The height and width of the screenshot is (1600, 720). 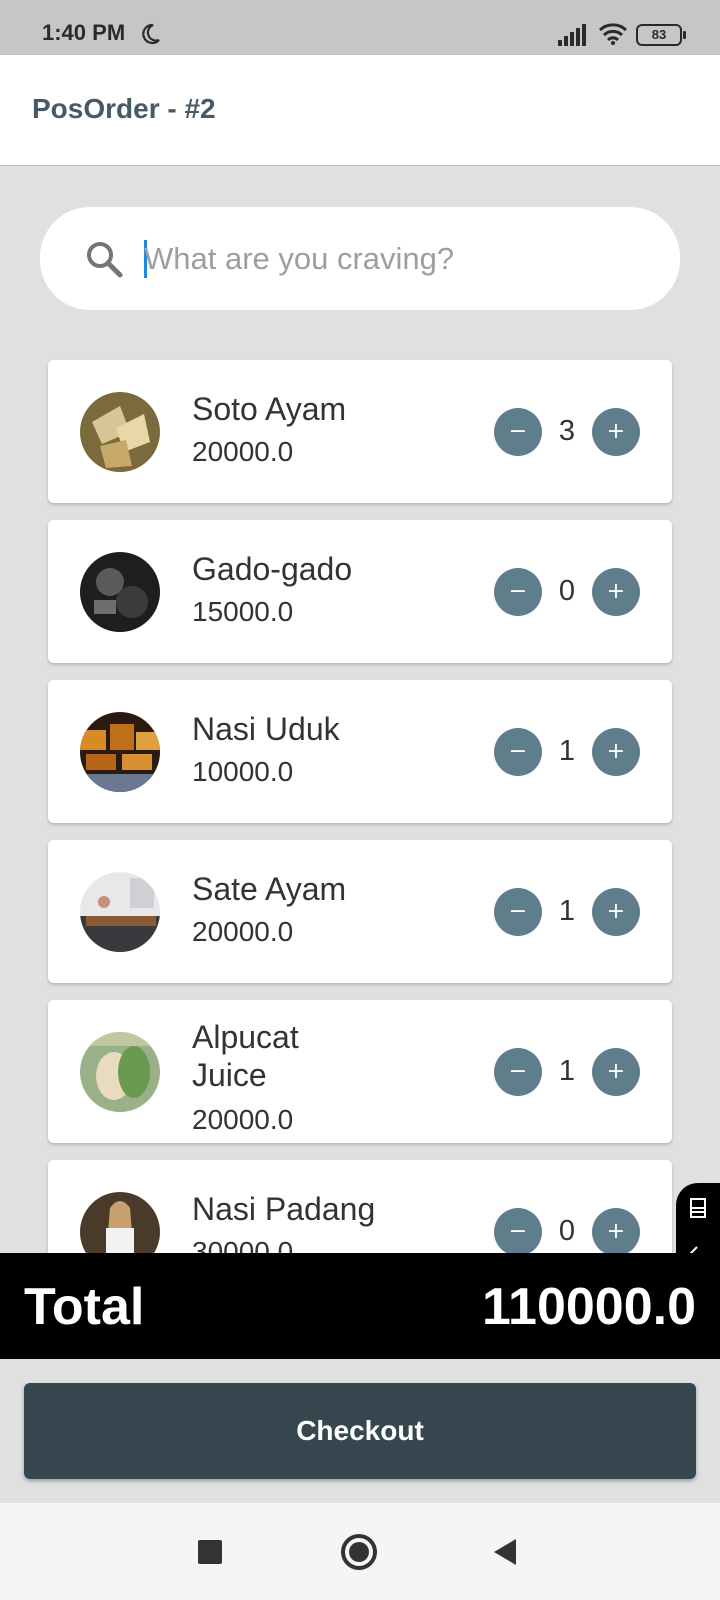 I want to click on status-bar: 1:40 PM 83, so click(x=360, y=27).